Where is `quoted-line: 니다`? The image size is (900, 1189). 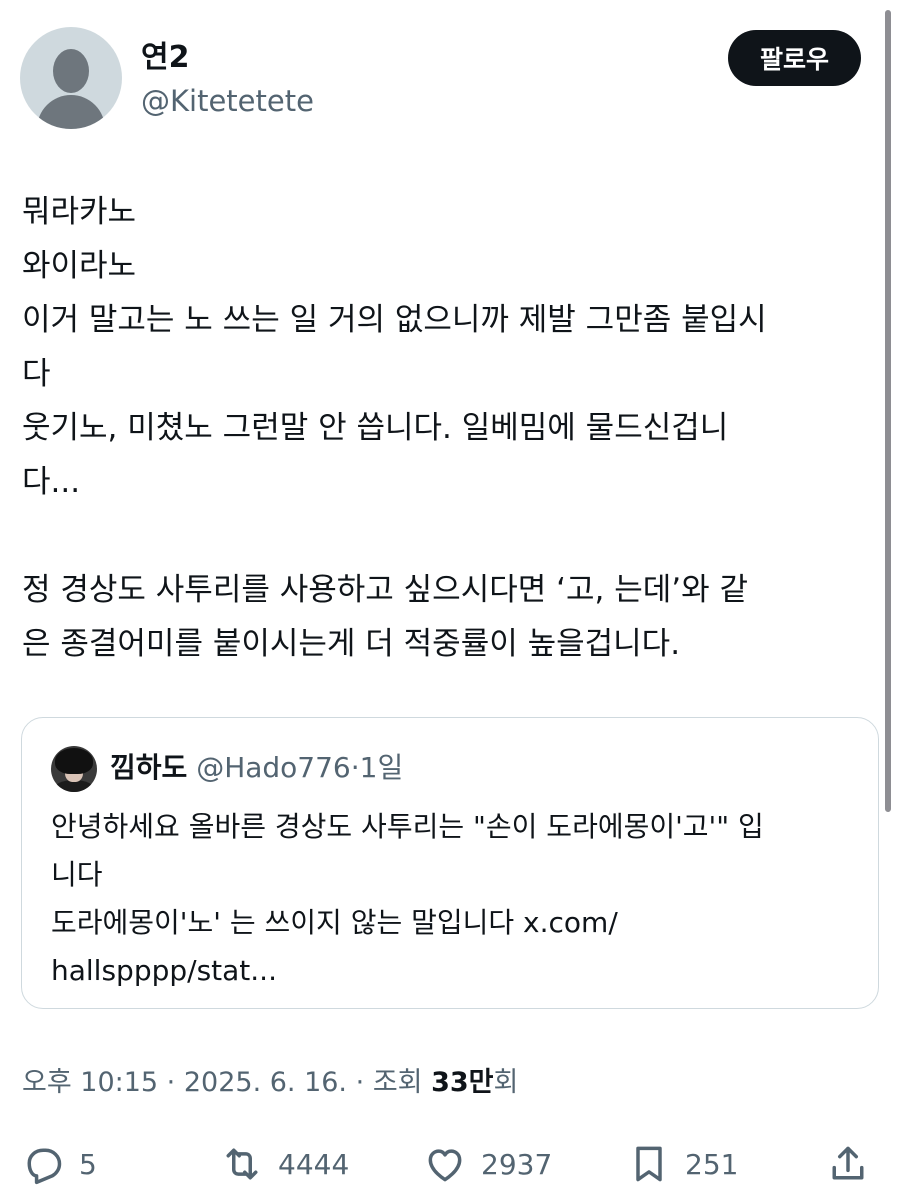
quoted-line: 니다 is located at coordinates (77, 874).